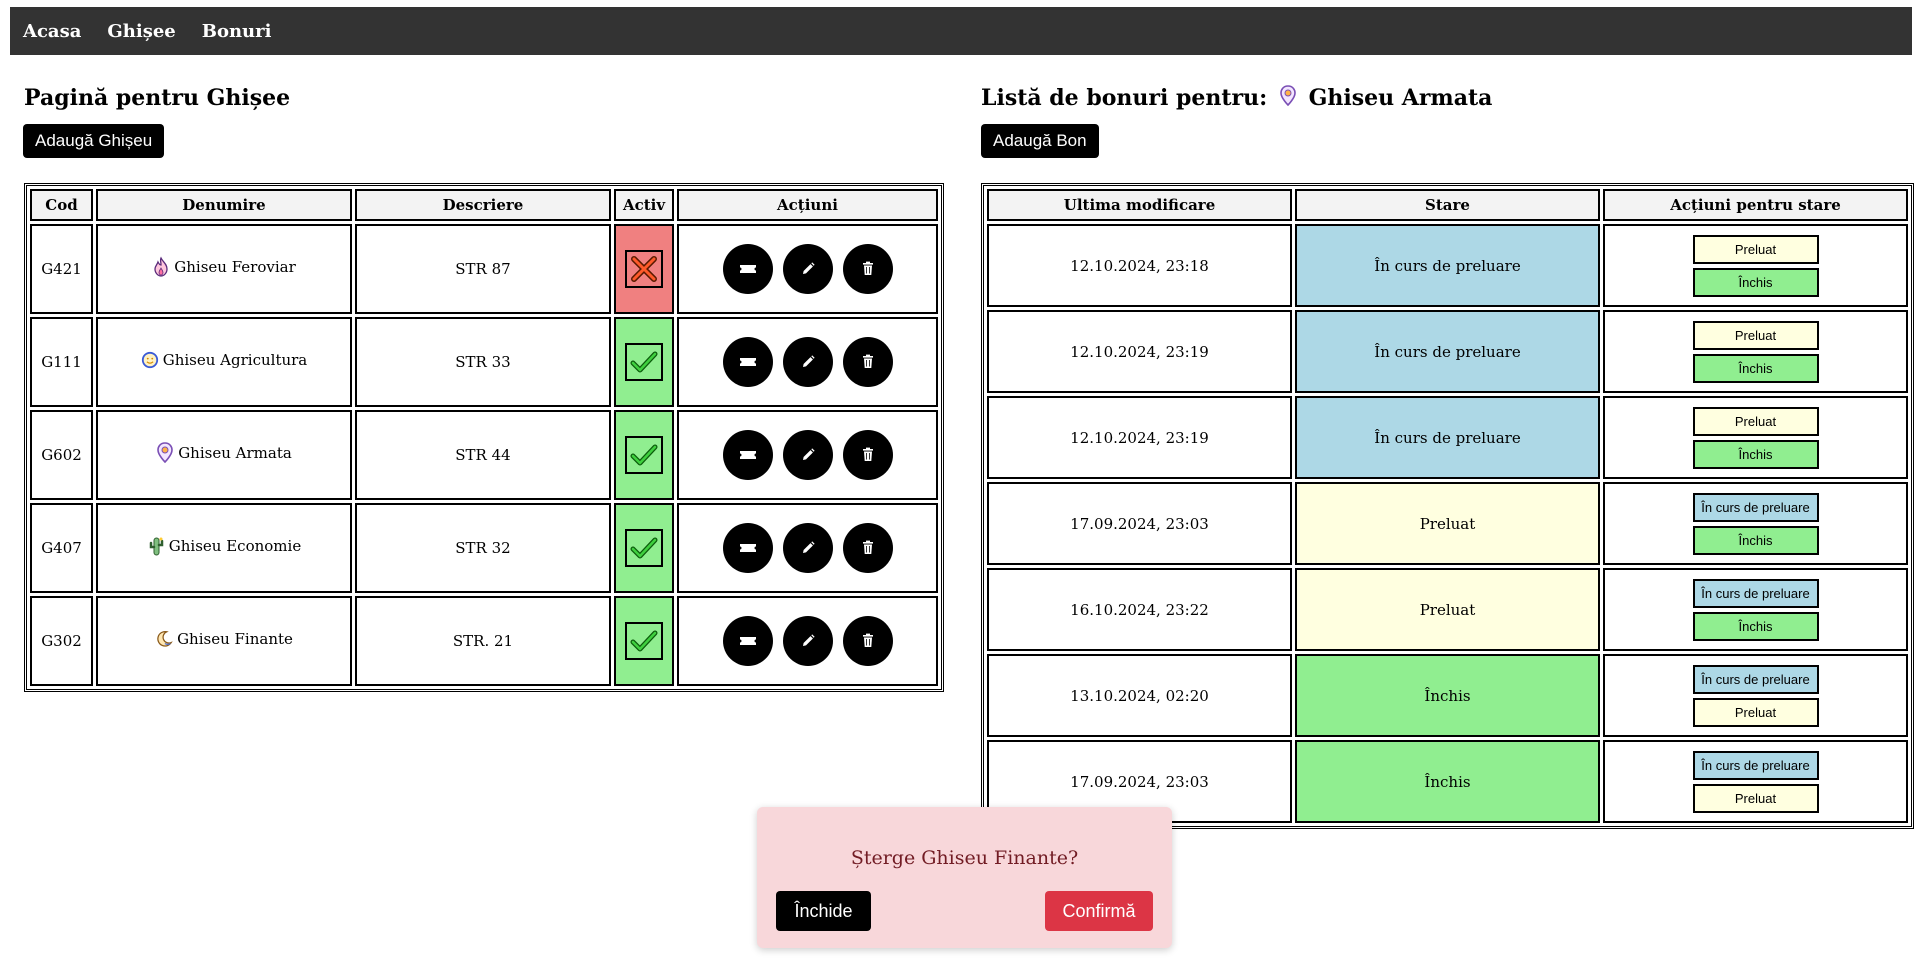  Describe the element at coordinates (1447, 437) in the screenshot. I see `bon-stare: În curs de preluare` at that location.